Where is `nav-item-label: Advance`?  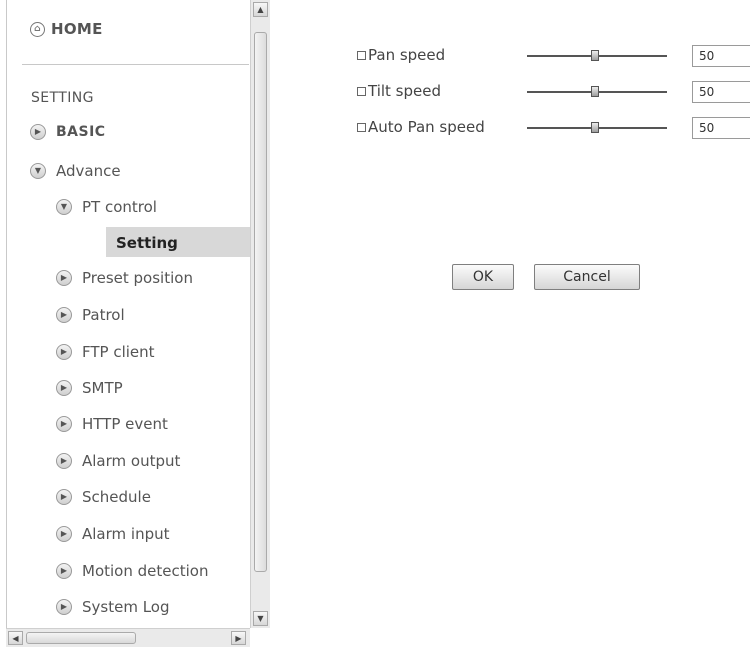
nav-item-label: Advance is located at coordinates (88, 171).